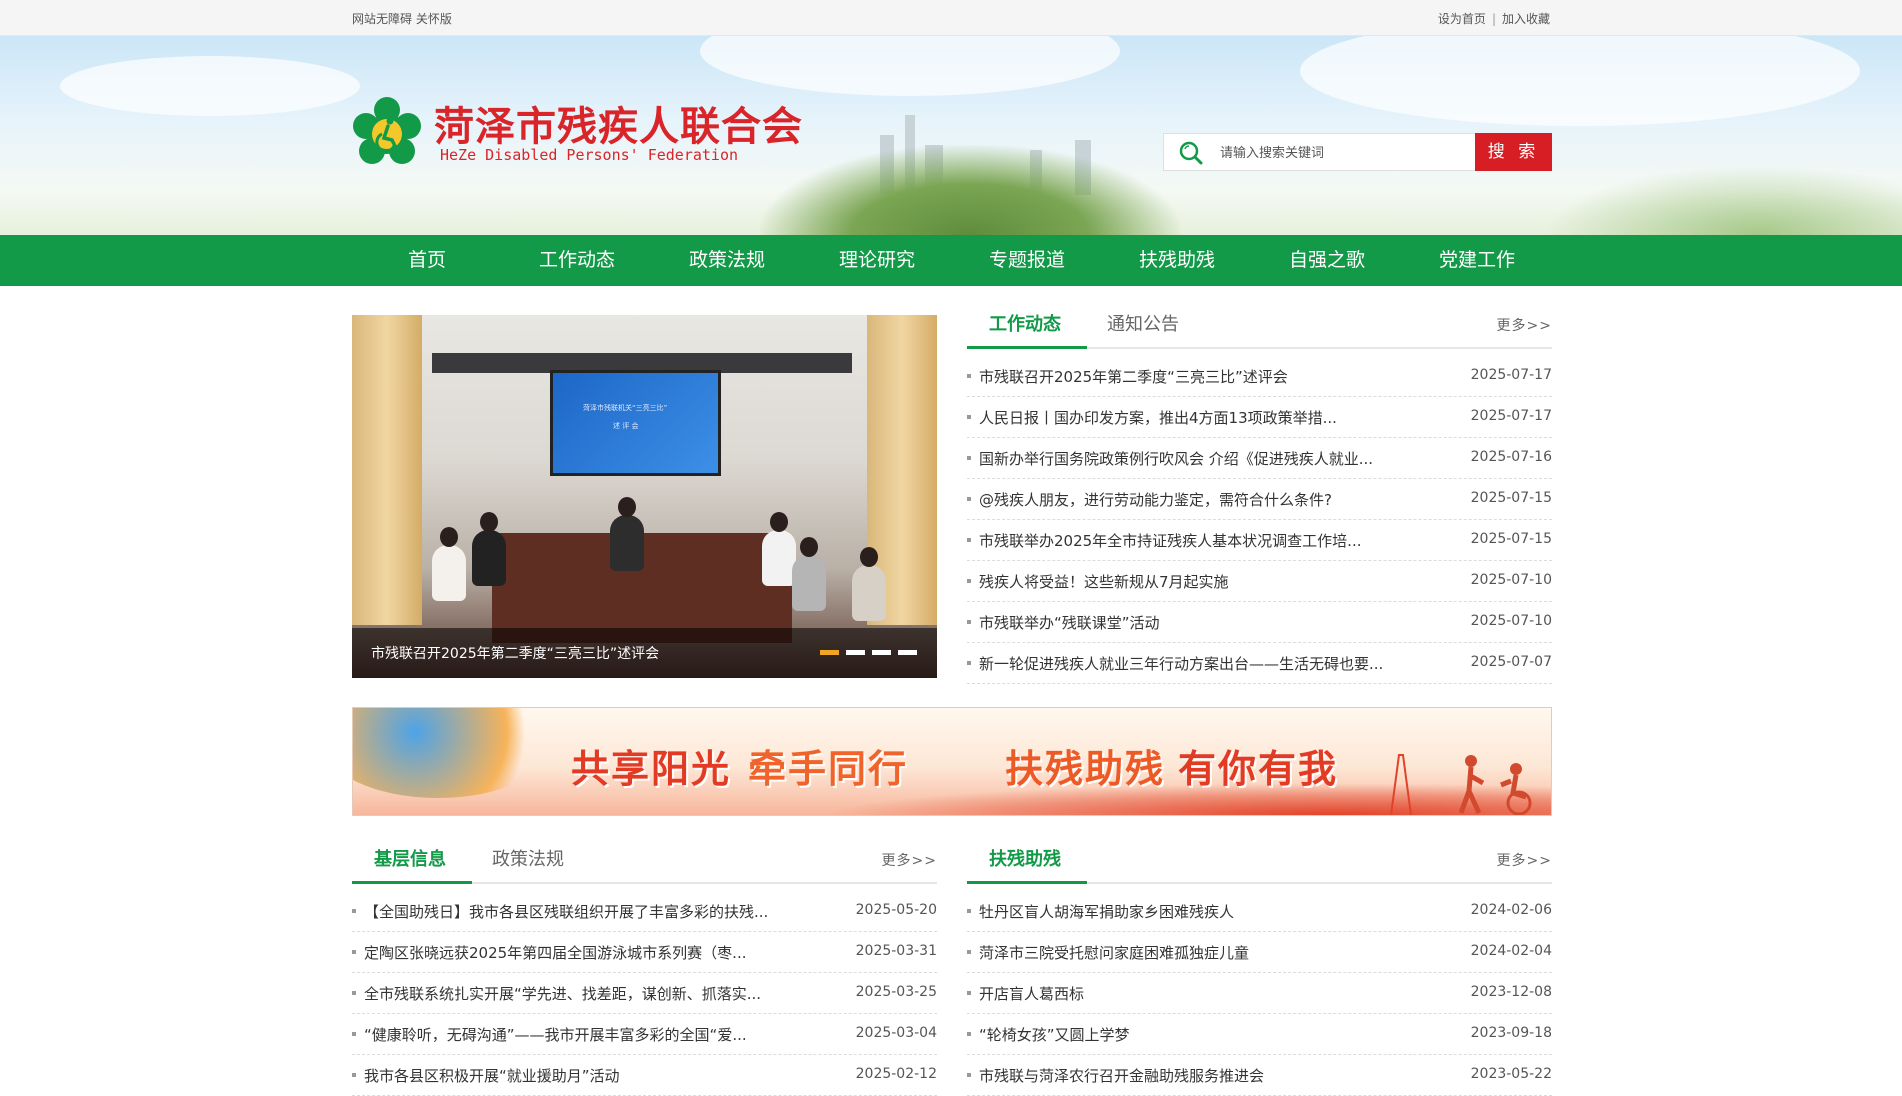  I want to click on list-item: 市残联召开2025年第二季度“三亮三比”述评会 2025-07-17, so click(1259, 376).